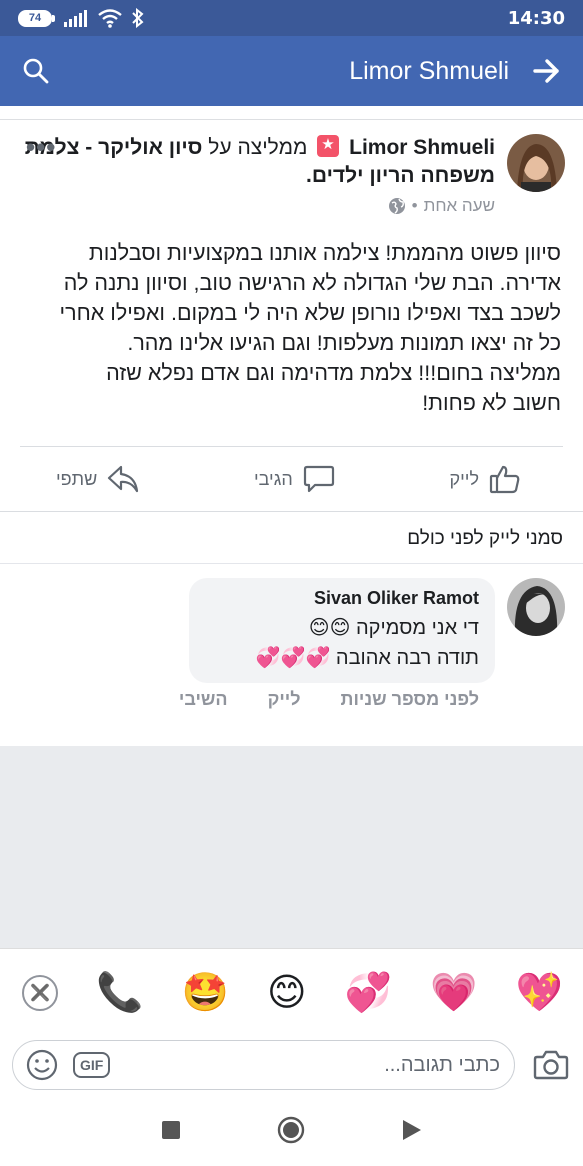 This screenshot has width=583, height=1166. I want to click on share-label: שתפי, so click(77, 478).